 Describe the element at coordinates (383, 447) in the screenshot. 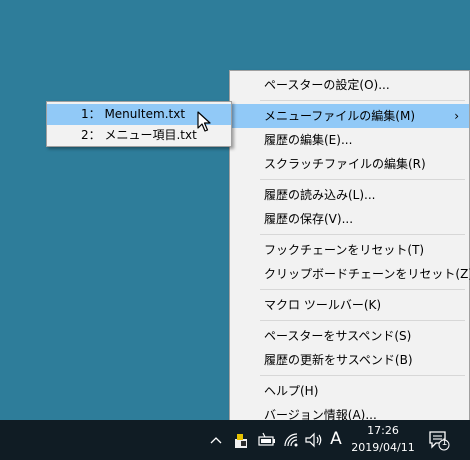

I see `clock-date: 2019/04/11` at that location.